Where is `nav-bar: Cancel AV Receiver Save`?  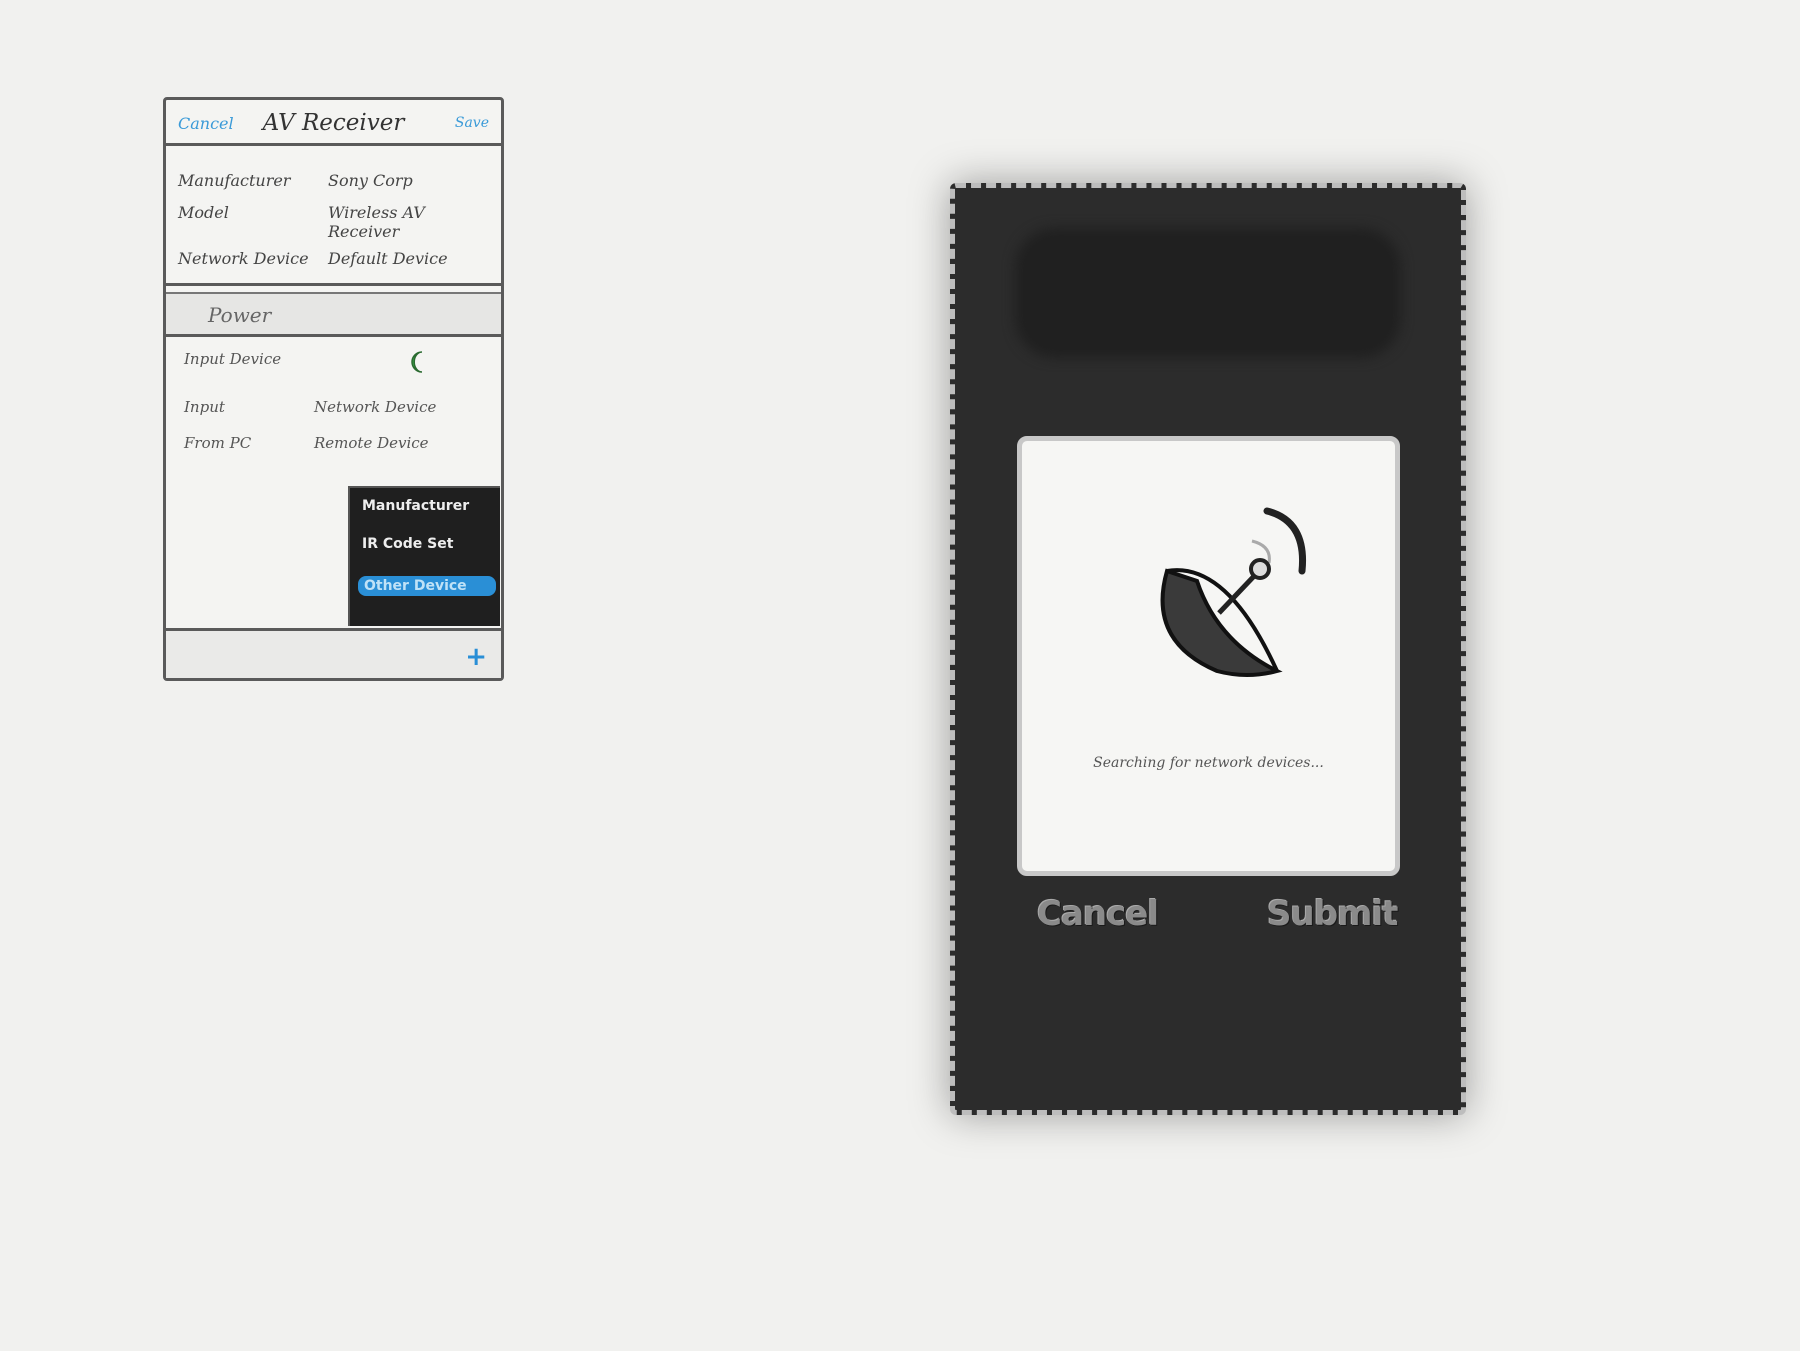 nav-bar: Cancel AV Receiver Save is located at coordinates (333, 123).